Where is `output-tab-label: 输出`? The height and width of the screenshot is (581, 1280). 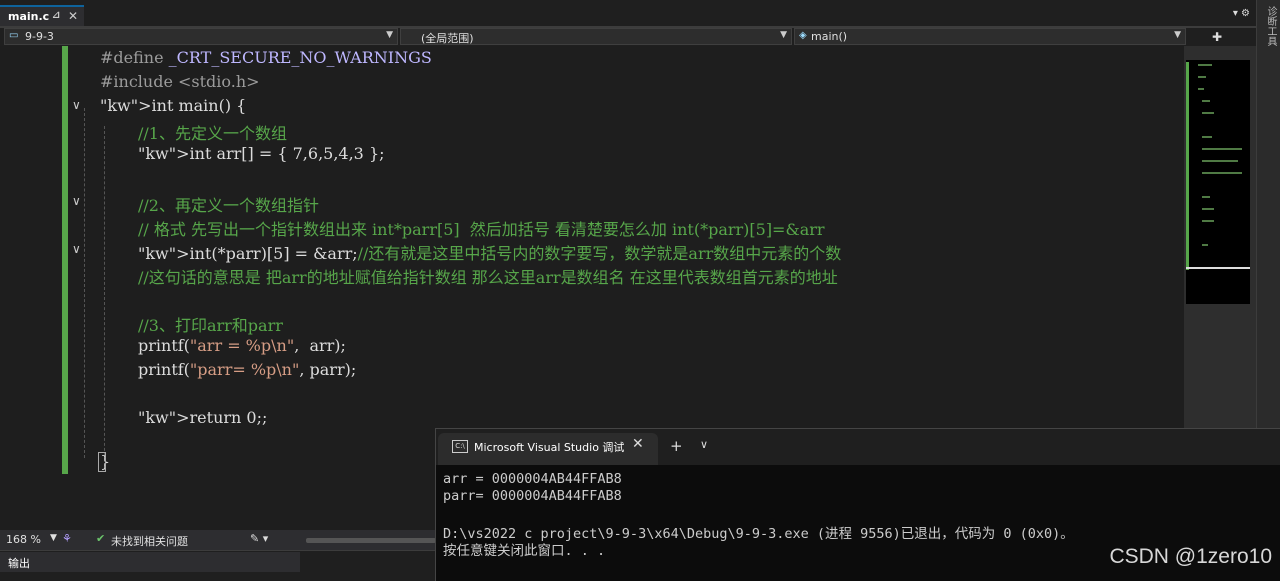
output-tab-label: 输出 is located at coordinates (19, 563).